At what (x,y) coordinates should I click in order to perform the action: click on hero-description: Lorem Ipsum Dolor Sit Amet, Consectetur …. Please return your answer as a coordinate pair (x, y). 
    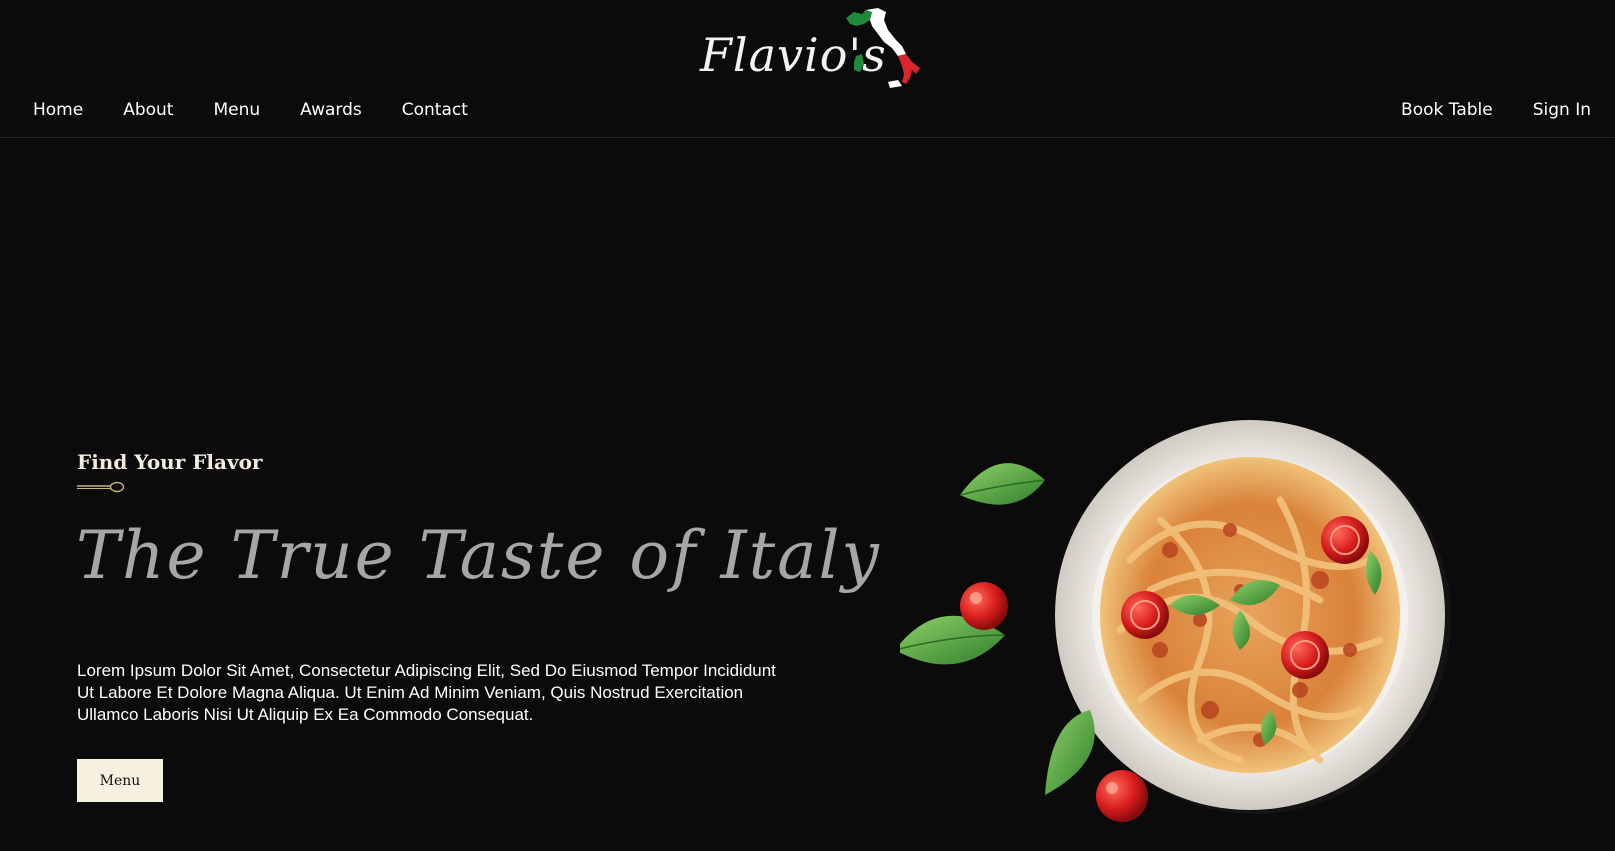
    Looking at the image, I should click on (426, 692).